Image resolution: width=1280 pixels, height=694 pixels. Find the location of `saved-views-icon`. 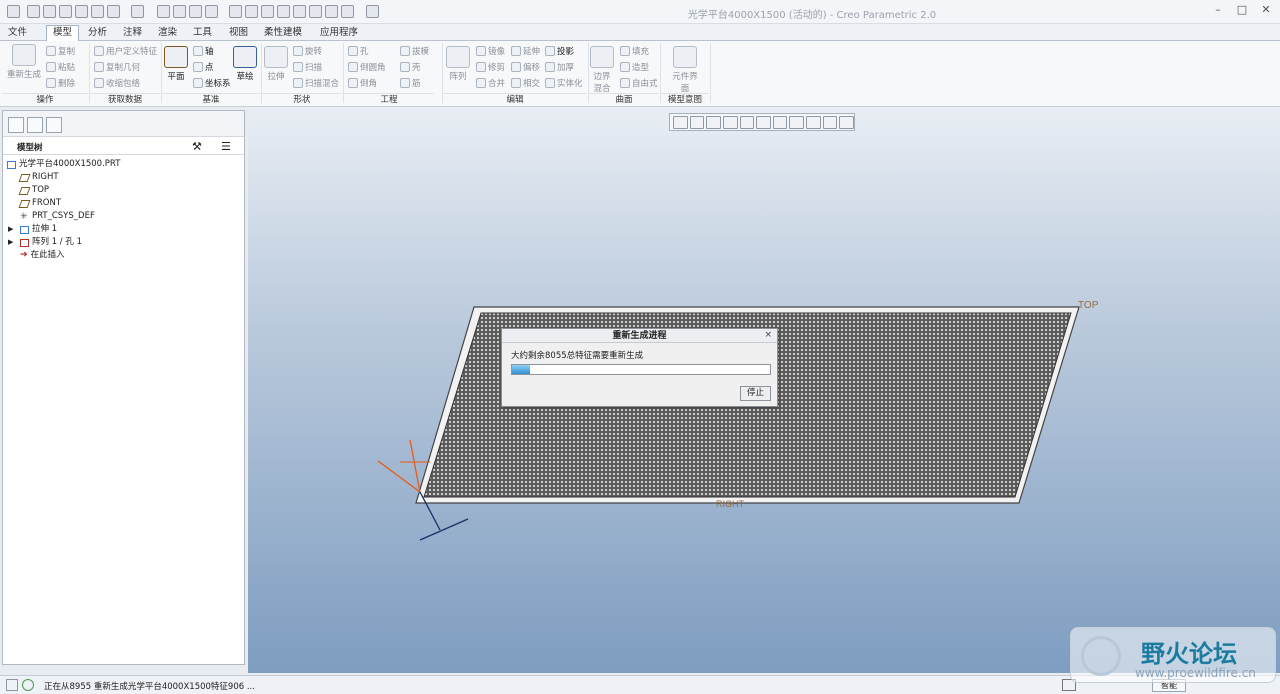

saved-views-icon is located at coordinates (763, 122).